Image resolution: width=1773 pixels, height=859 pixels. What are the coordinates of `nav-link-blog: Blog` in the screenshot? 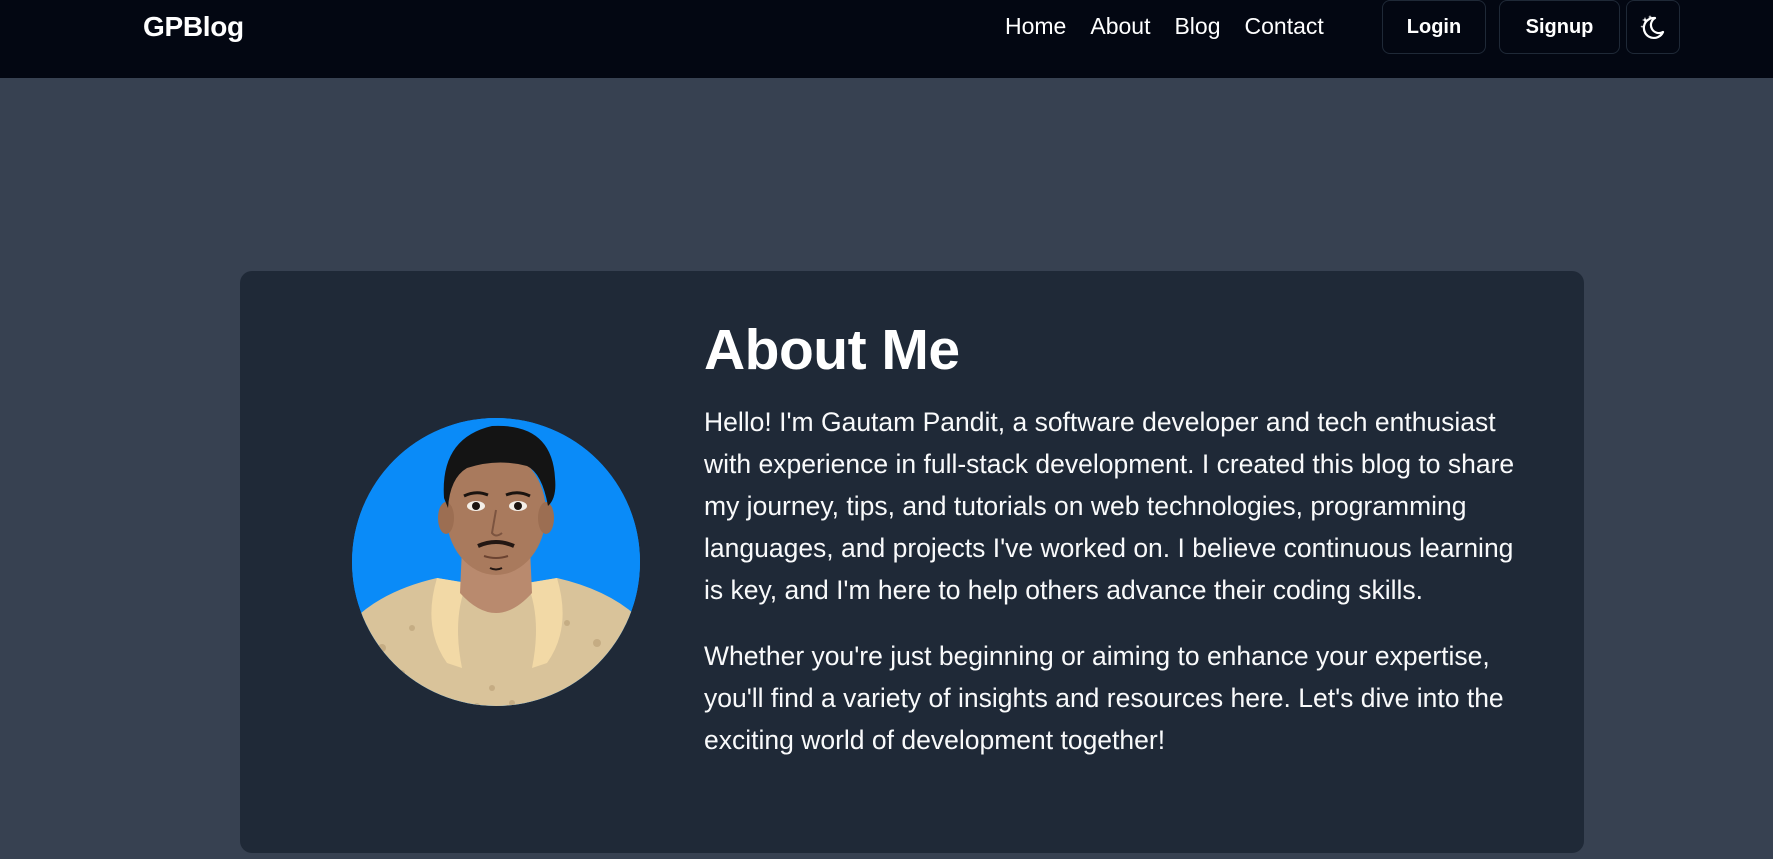 It's located at (1197, 26).